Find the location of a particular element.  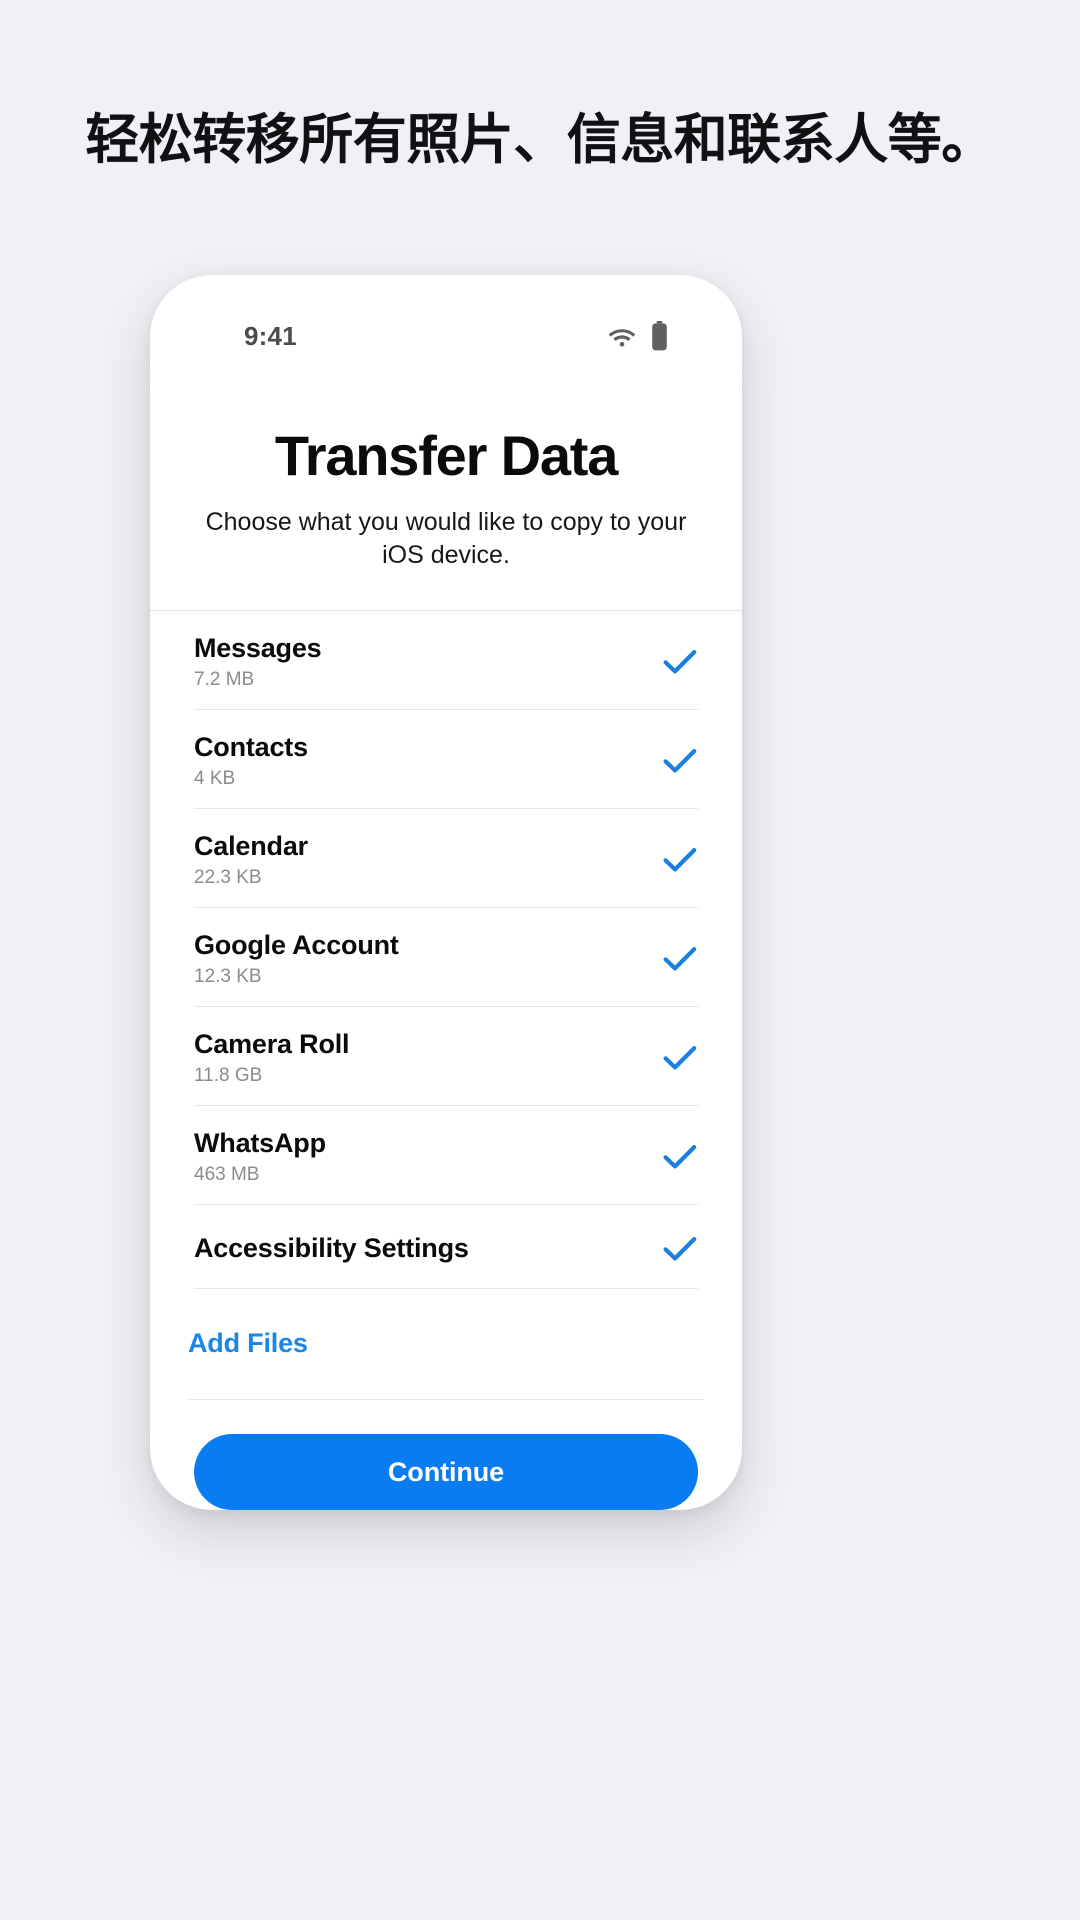

transfer-item-size: 4 KB is located at coordinates (215, 779).